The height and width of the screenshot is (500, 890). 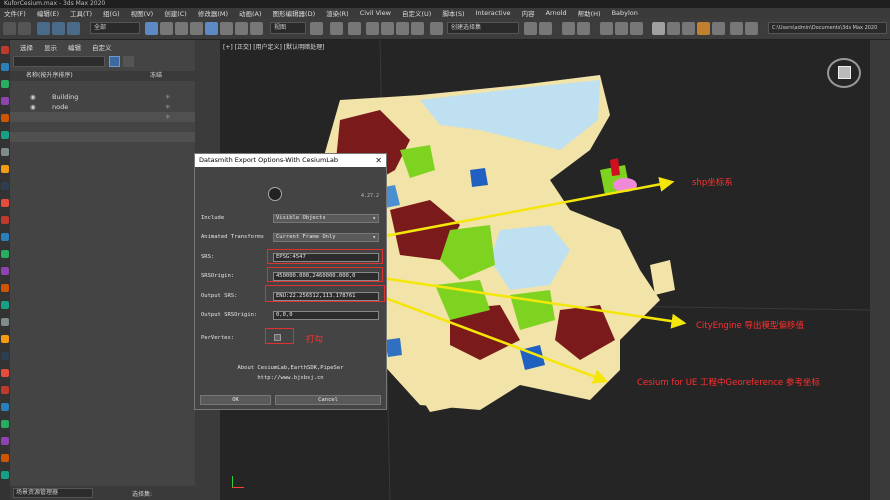 What do you see at coordinates (402, 28) in the screenshot?
I see `percent-snap-icon` at bounding box center [402, 28].